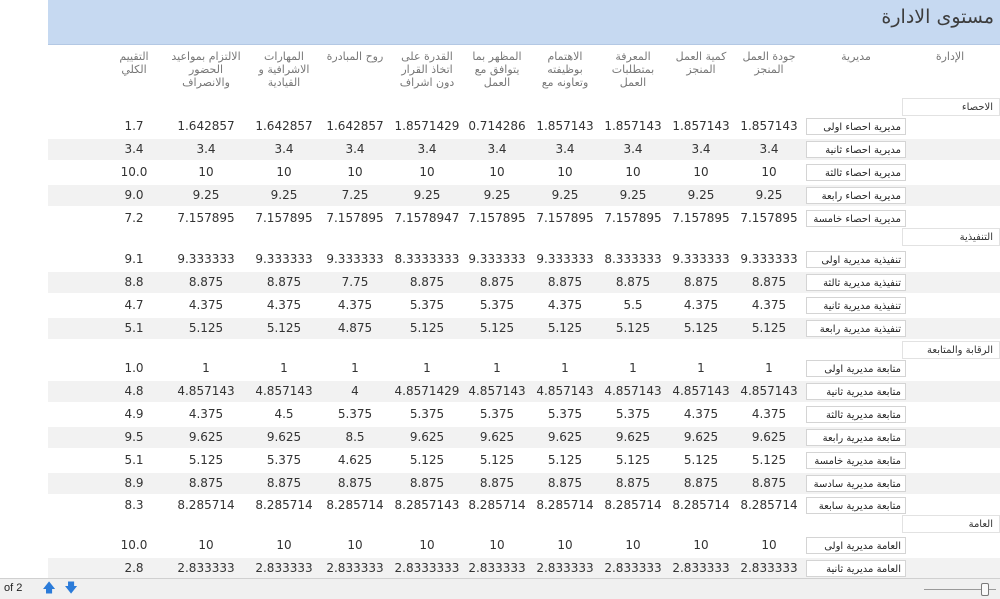 The image size is (1000, 599). Describe the element at coordinates (856, 56) in the screenshot. I see `header-directorate: مديرية` at that location.